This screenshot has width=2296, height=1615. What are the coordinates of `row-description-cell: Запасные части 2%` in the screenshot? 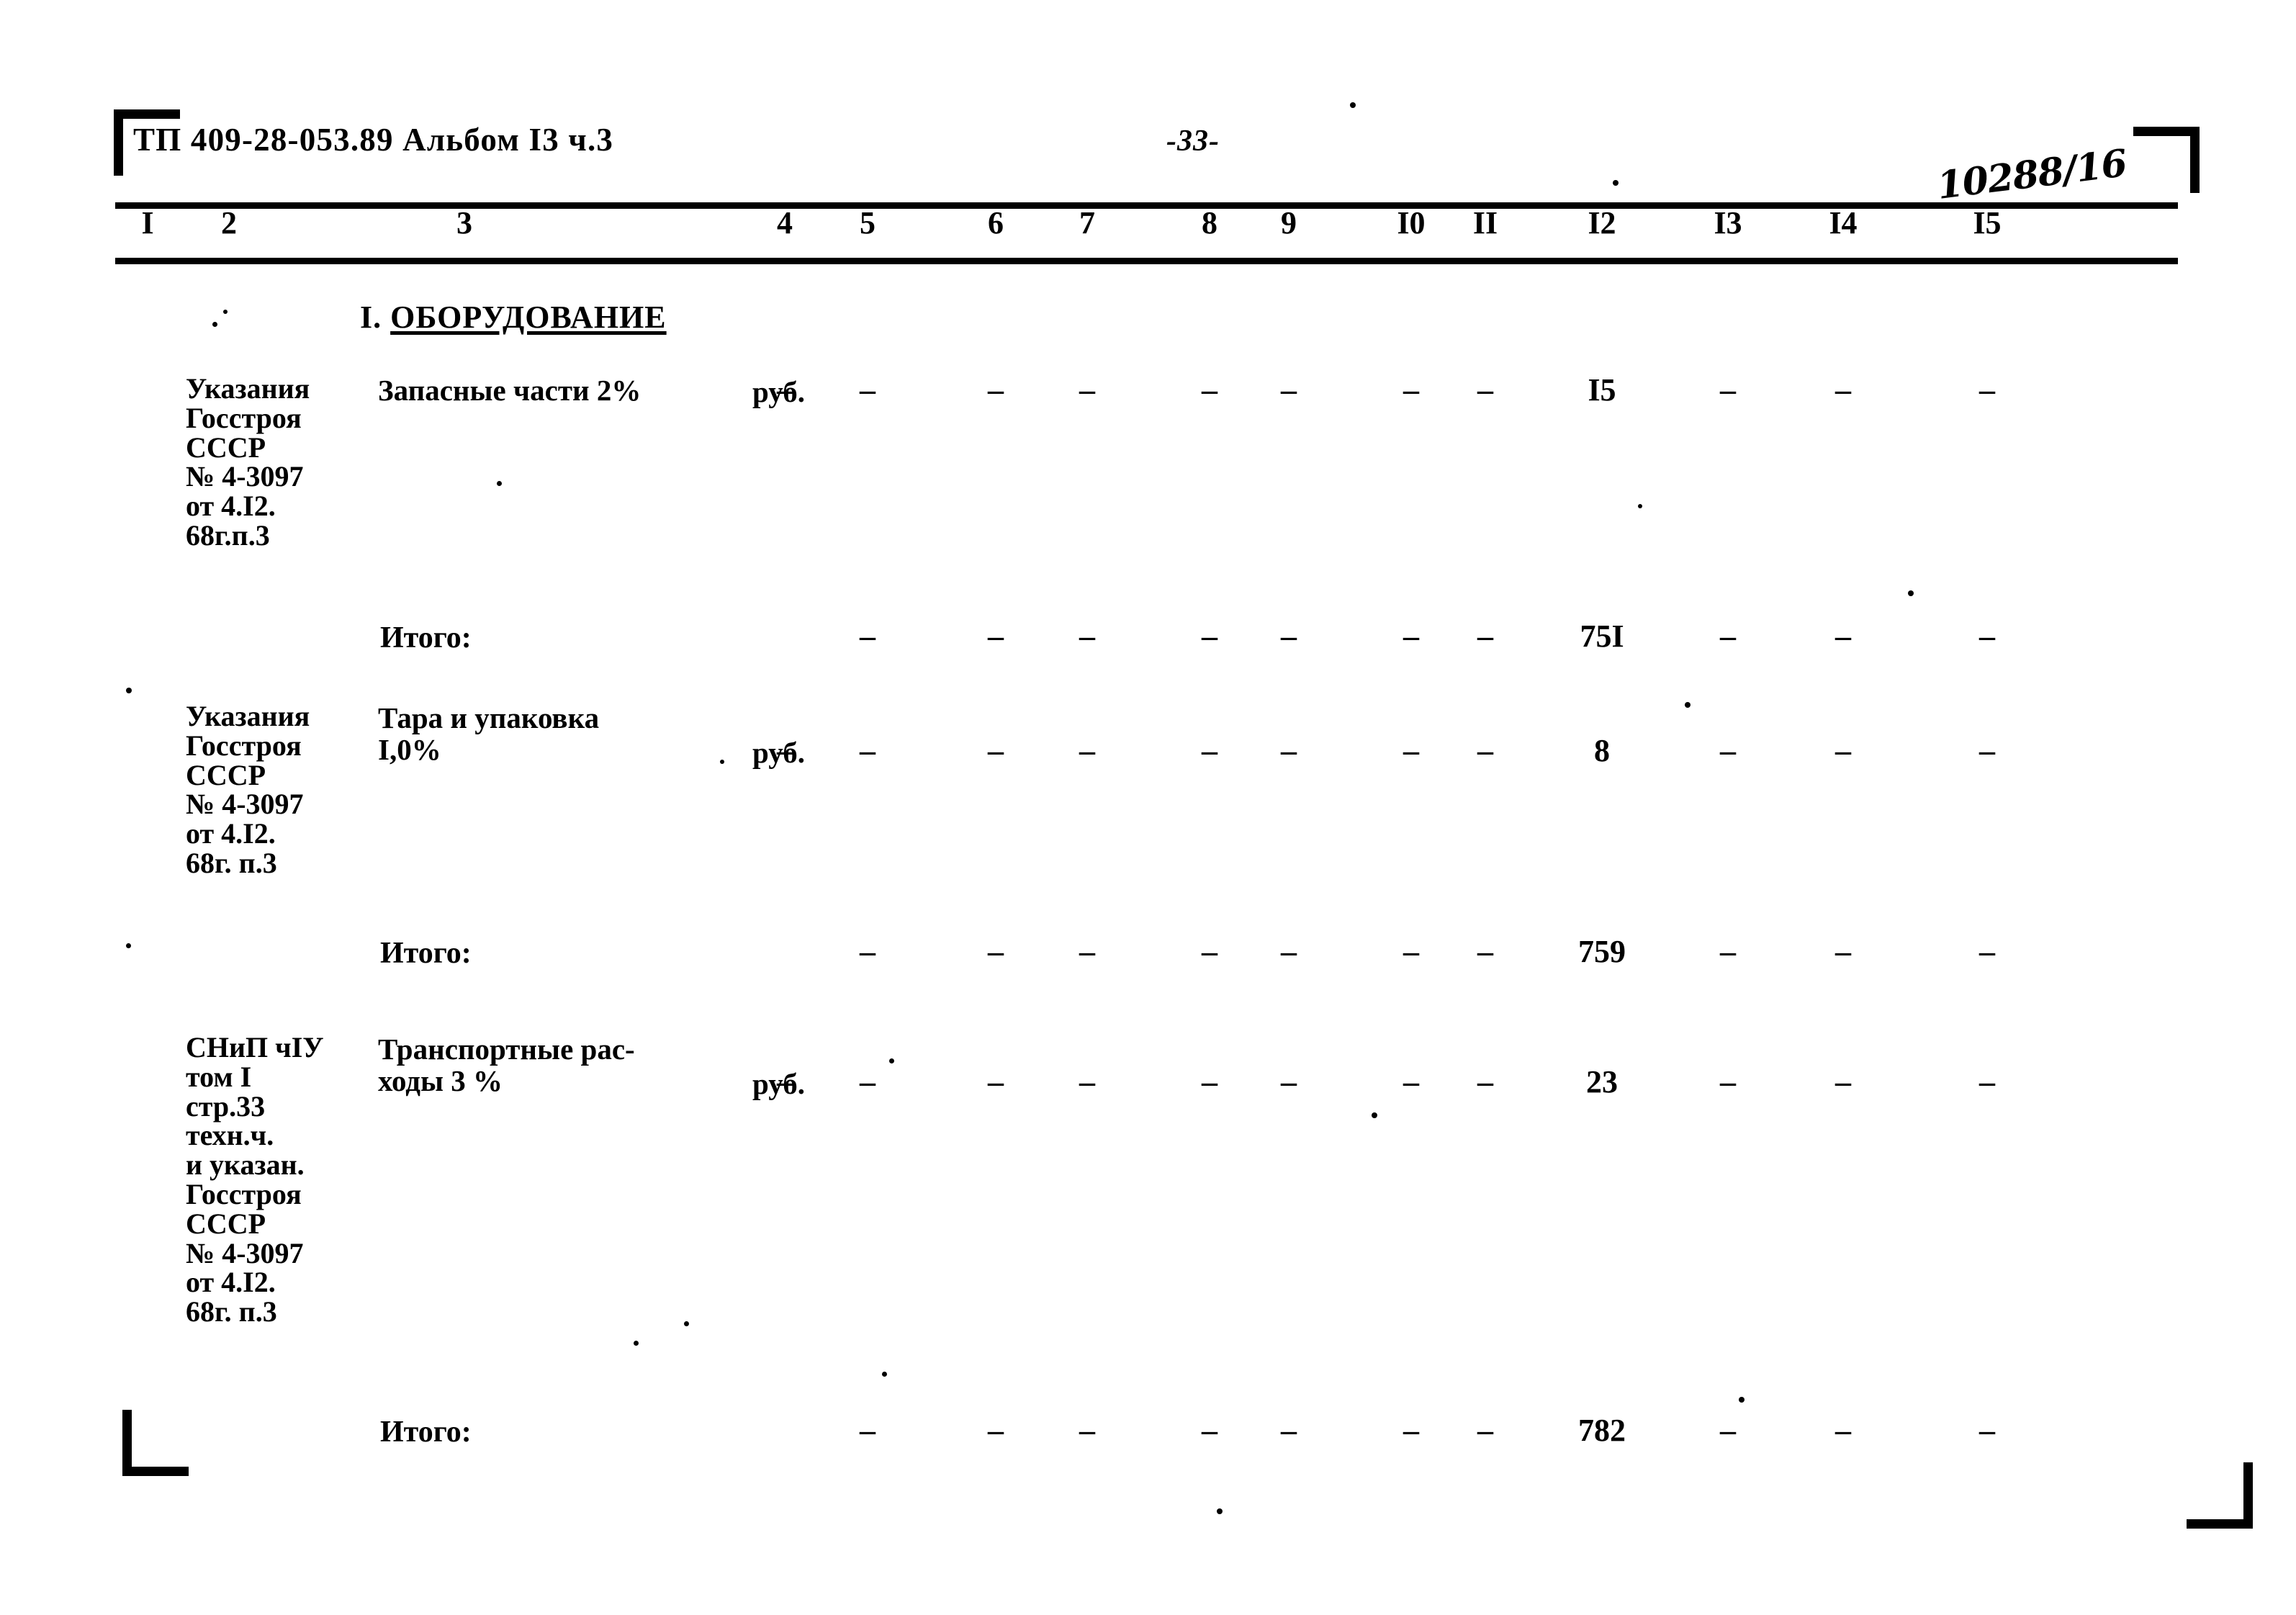 It's located at (510, 390).